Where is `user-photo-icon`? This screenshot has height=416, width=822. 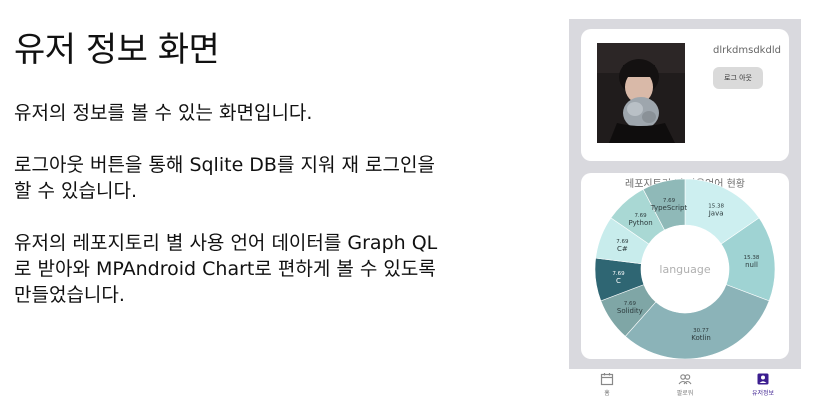
user-photo-icon is located at coordinates (641, 93).